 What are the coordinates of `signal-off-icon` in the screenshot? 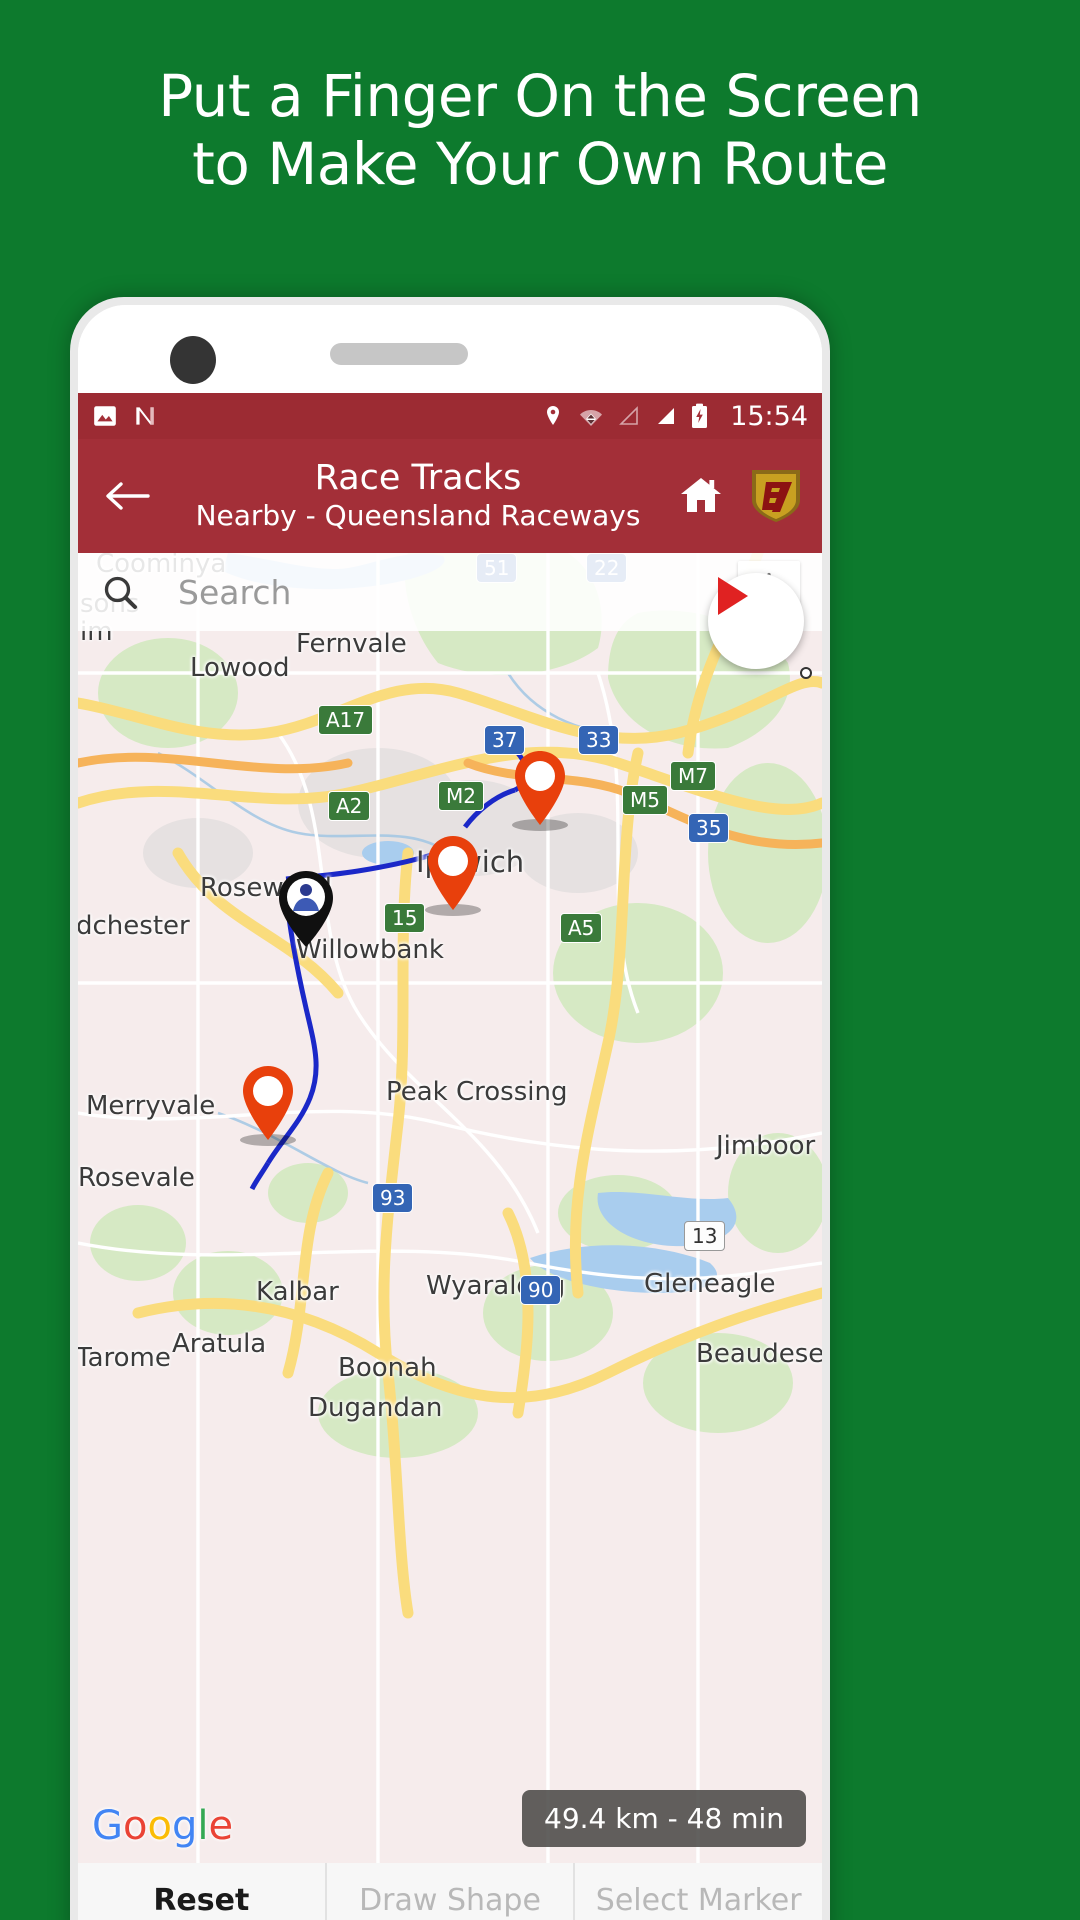 It's located at (628, 415).